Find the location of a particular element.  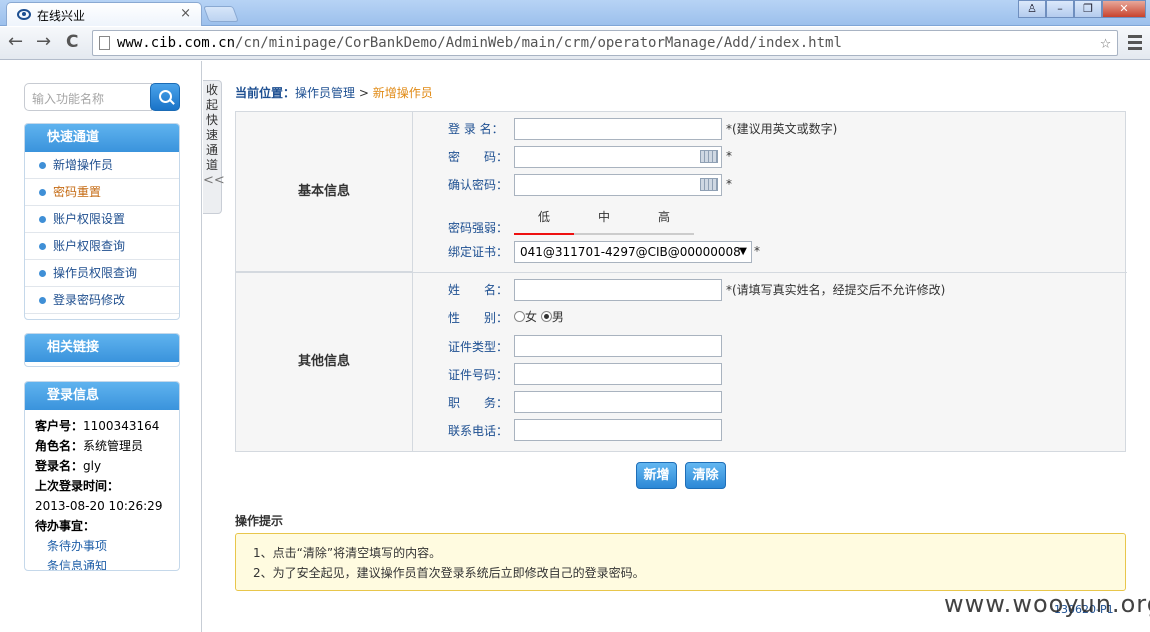

notice-link: 条信息通知 is located at coordinates (102, 563).